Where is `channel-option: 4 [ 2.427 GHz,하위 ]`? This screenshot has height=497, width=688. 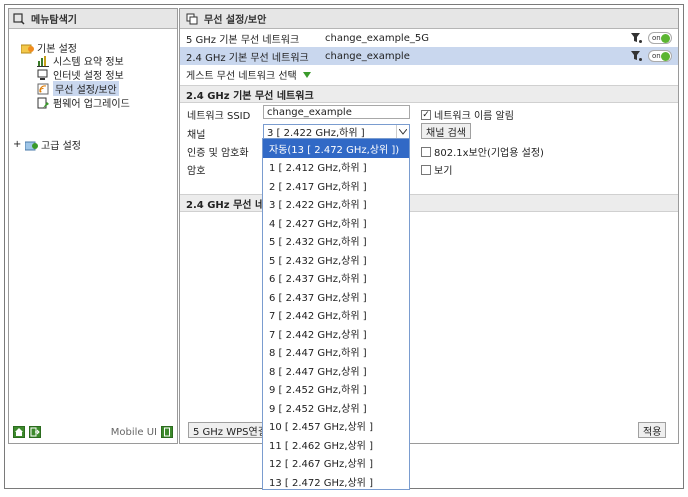
channel-option: 4 [ 2.427 GHz,하위 ] is located at coordinates (336, 222).